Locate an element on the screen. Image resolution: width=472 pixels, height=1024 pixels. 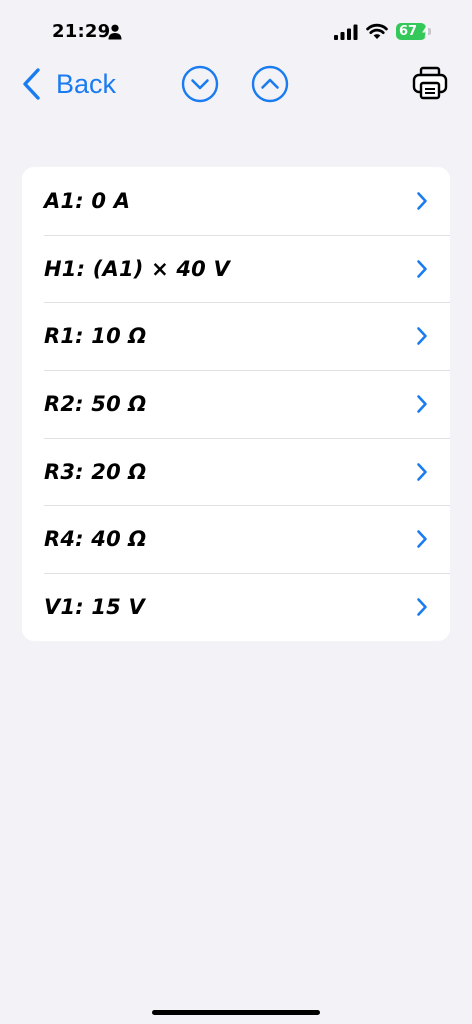
list-item-a1: A1: 0 A is located at coordinates (236, 201).